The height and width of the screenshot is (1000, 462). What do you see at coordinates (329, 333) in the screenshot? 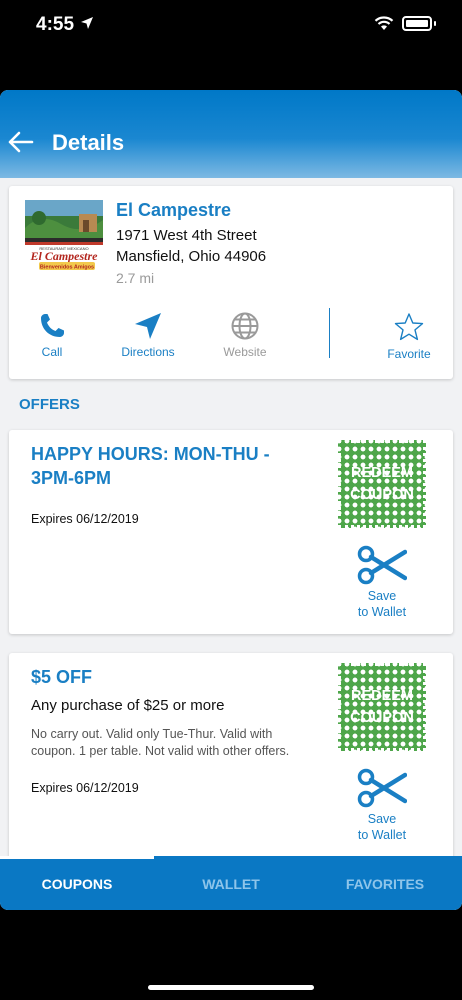
I see `action-divider` at bounding box center [329, 333].